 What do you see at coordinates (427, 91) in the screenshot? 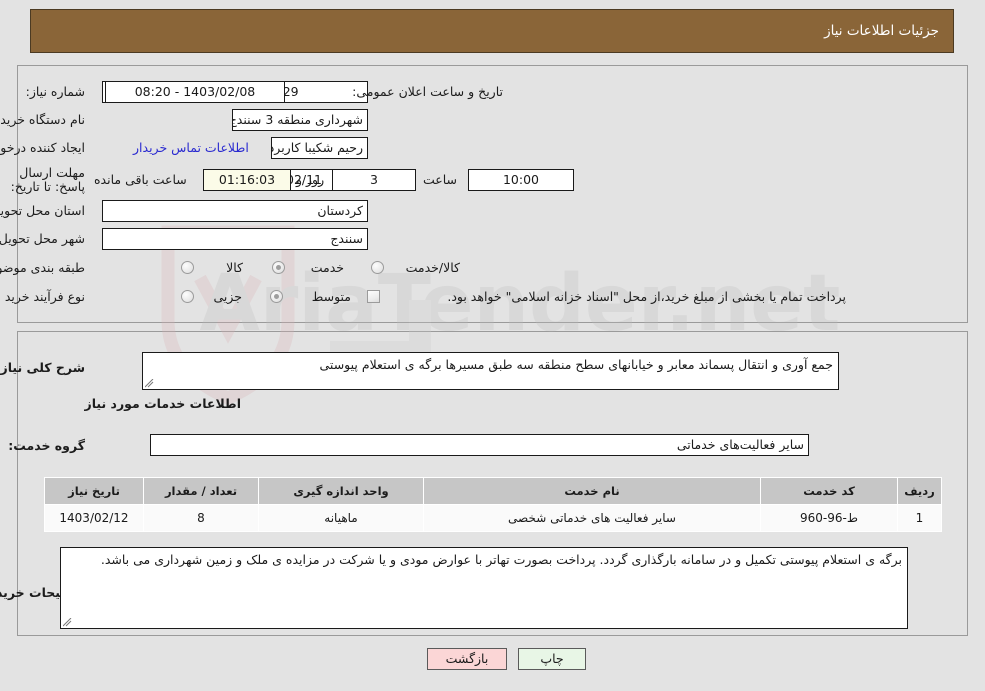
I see `announcement-datetime-label: تاریخ و ساعت اعلان عمومی:` at bounding box center [427, 91].